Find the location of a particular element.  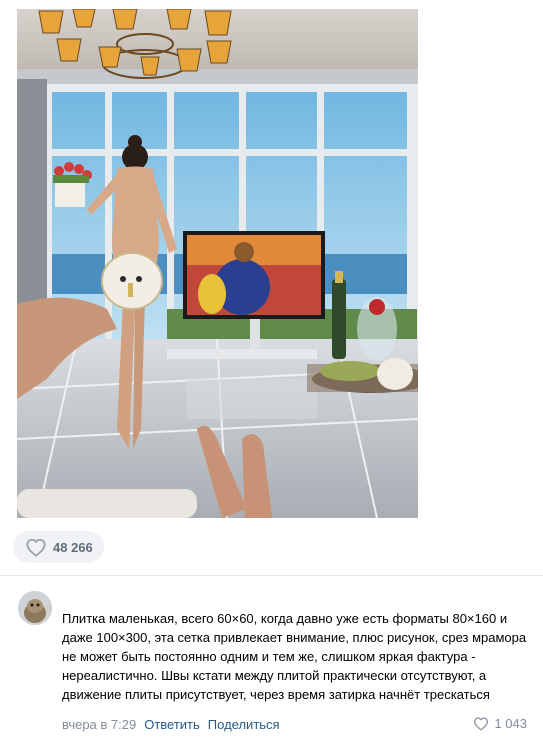

post-comments-divider is located at coordinates (271, 575).